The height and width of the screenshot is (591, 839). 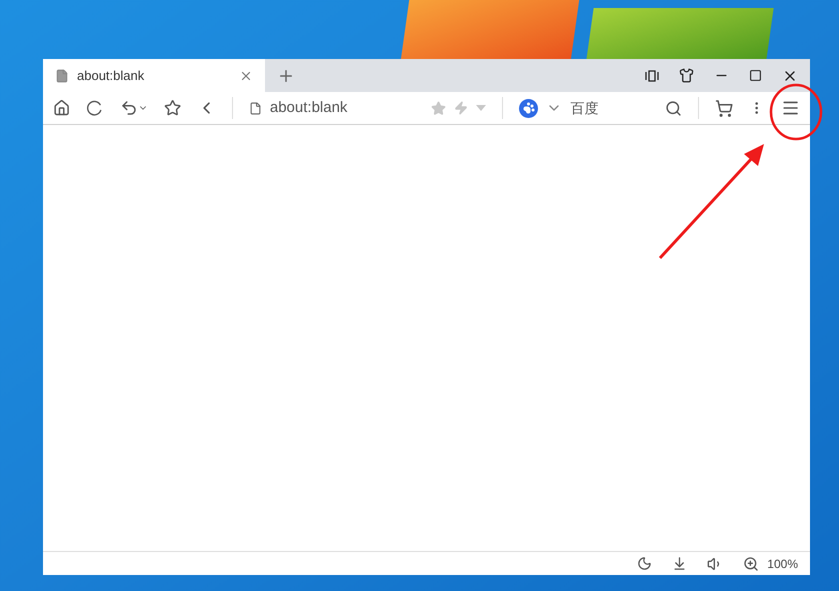 What do you see at coordinates (111, 75) in the screenshot?
I see `tab-title: about:blank` at bounding box center [111, 75].